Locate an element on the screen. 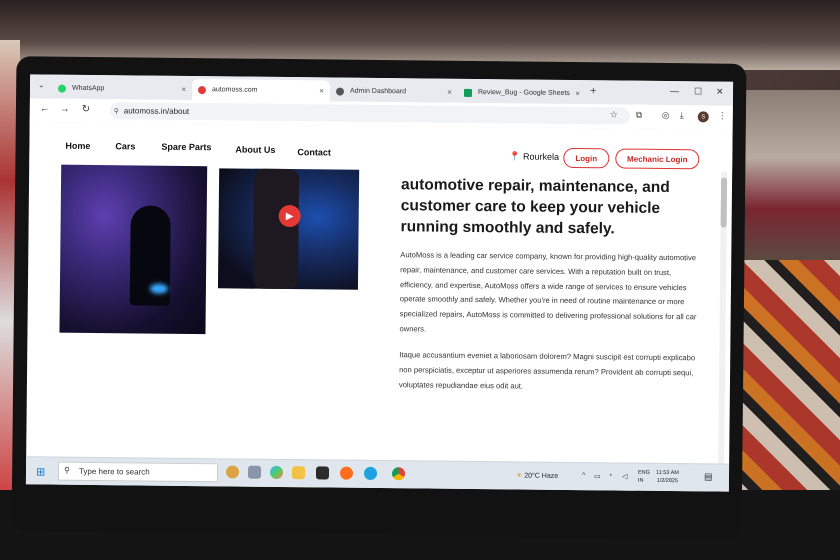  site-info-icon: ⚲ is located at coordinates (116, 111).